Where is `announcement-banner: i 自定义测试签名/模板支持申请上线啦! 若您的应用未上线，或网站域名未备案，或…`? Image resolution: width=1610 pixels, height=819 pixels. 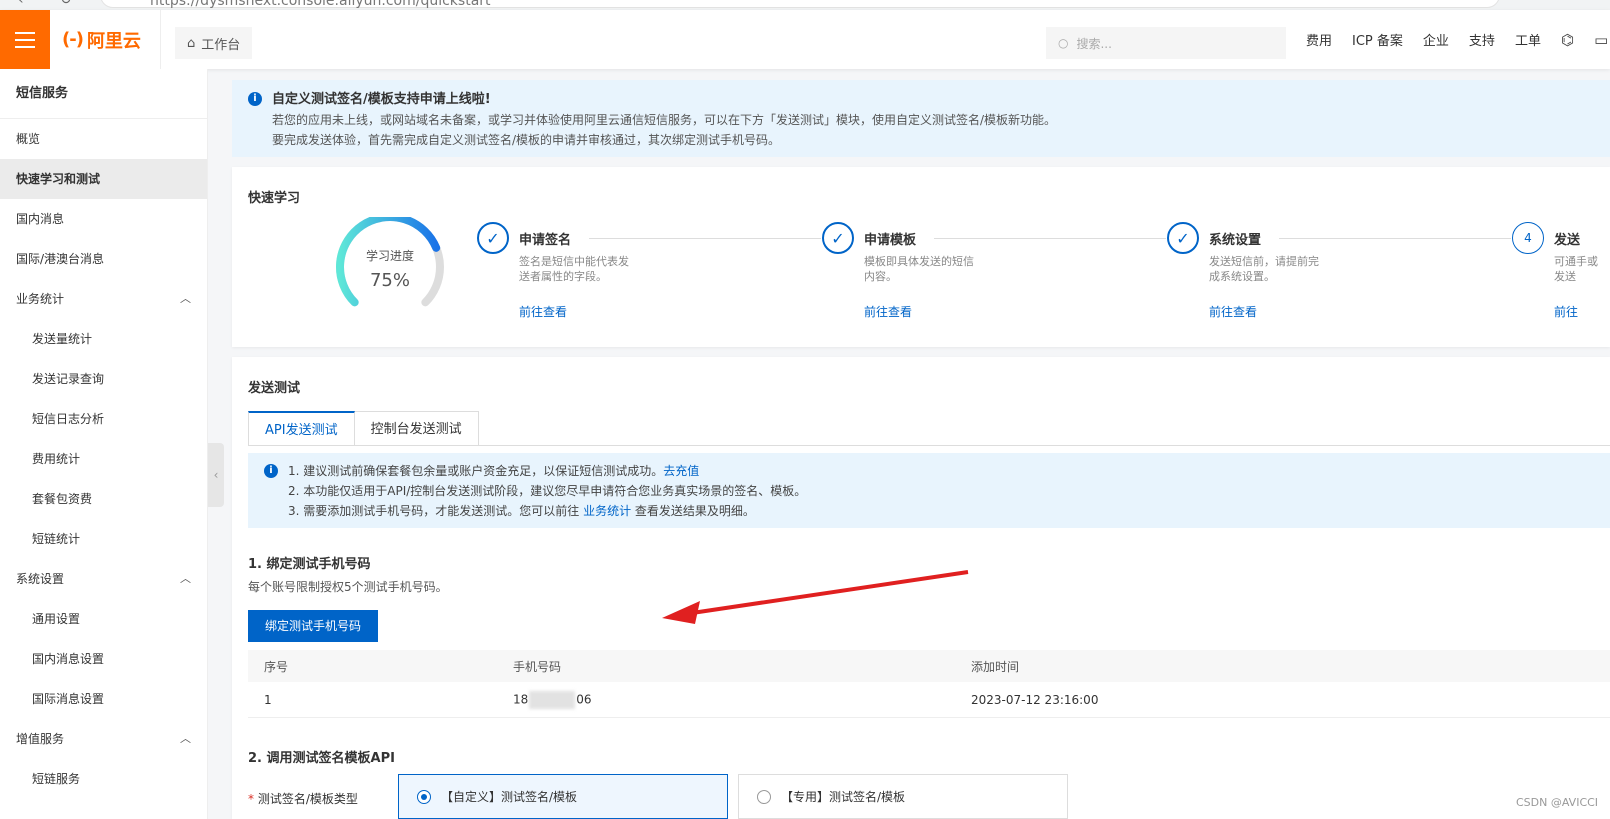 announcement-banner: i 自定义测试签名/模板支持申请上线啦! 若您的应用未上线，或网站域名未备案，或… is located at coordinates (921, 118).